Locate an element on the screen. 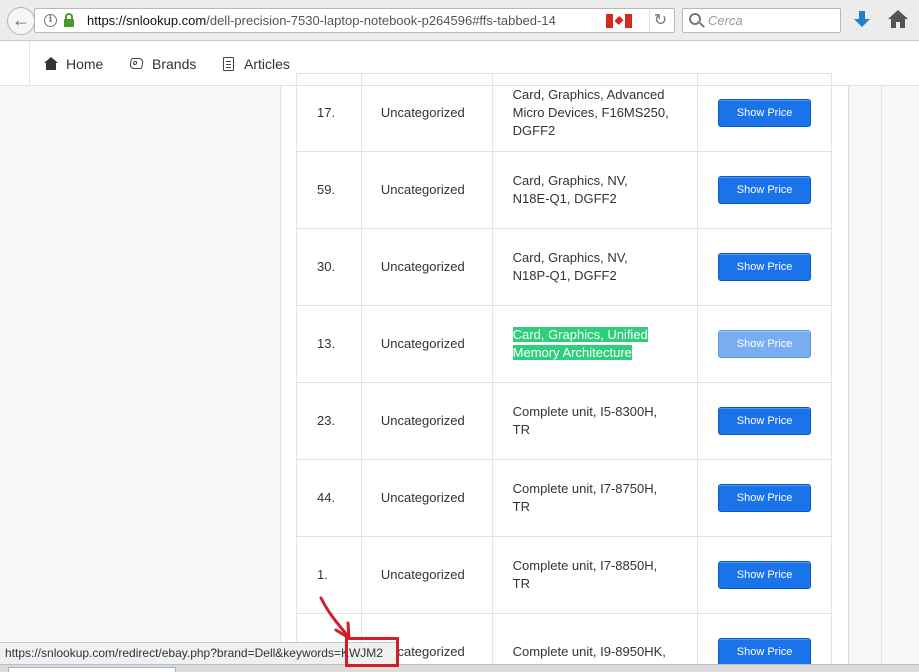  home-button is located at coordinates (898, 20).